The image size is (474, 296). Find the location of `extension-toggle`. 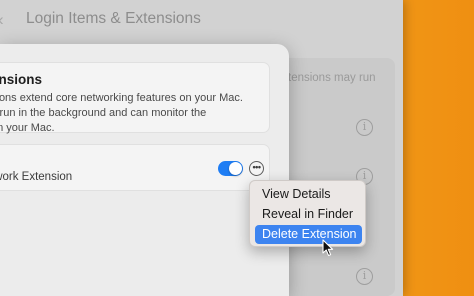

extension-toggle is located at coordinates (230, 168).